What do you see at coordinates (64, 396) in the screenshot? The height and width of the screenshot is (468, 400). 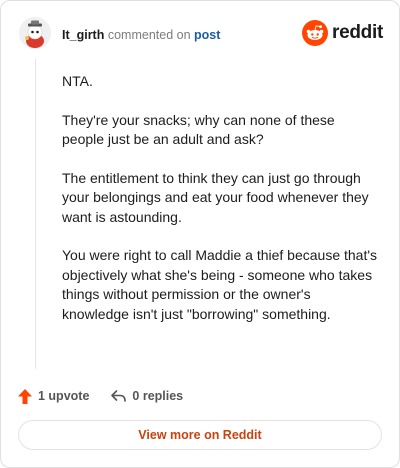 I see `upvote-count: 1 upvote` at bounding box center [64, 396].